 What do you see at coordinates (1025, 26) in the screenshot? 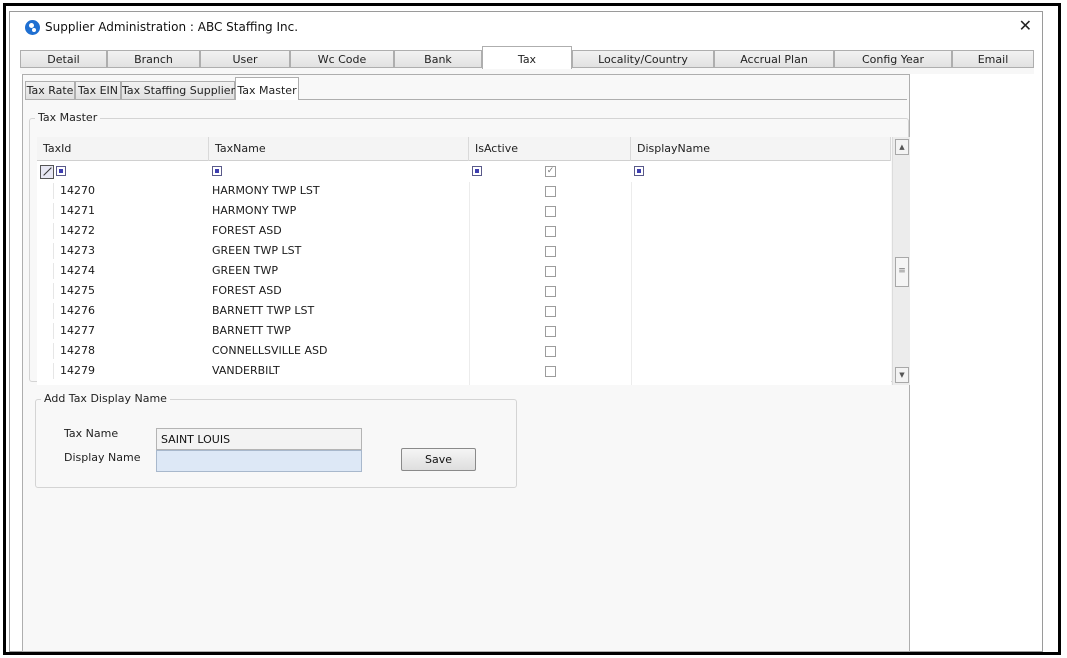
I see `close-icon: ✕` at bounding box center [1025, 26].